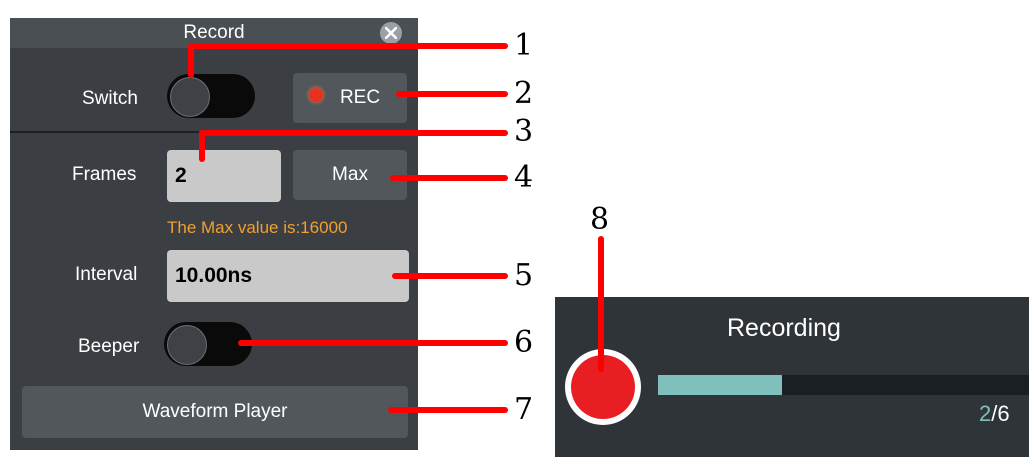 The height and width of the screenshot is (457, 1029). I want to click on switch-toggle, so click(211, 96).